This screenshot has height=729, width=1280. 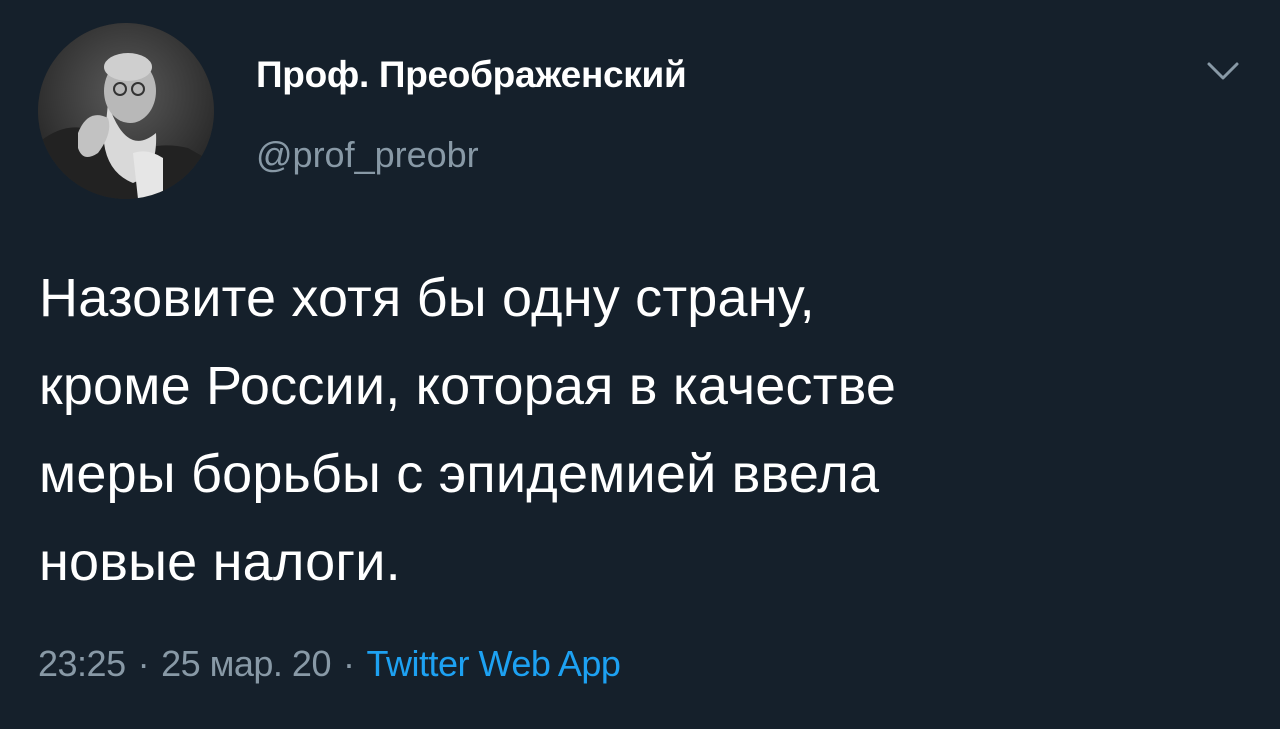 I want to click on tweet-meta: 23:25 · 25 мар. 20 · Twitter Web App, so click(x=329, y=664).